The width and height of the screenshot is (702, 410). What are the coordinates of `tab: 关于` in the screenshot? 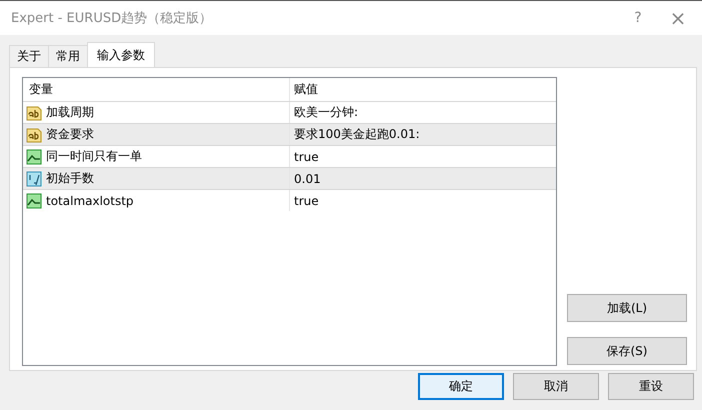 It's located at (29, 56).